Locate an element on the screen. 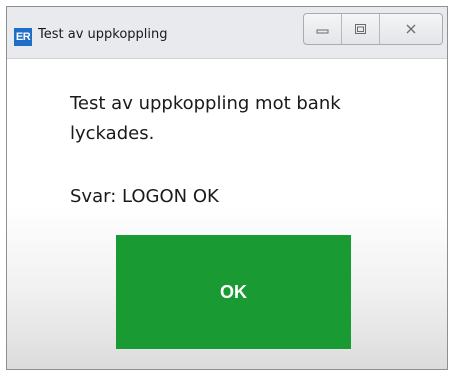 This screenshot has width=454, height=376. maximize-icon is located at coordinates (360, 29).